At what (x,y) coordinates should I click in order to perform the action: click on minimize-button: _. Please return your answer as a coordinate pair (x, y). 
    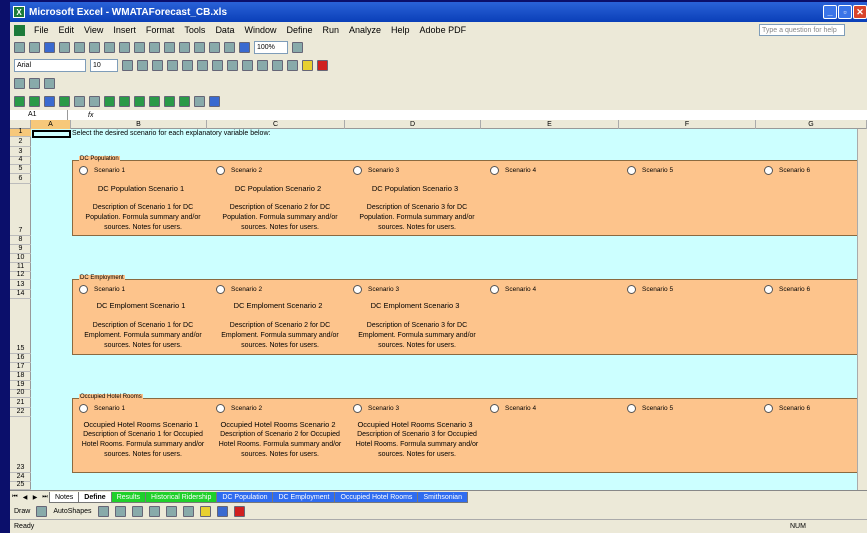
    Looking at the image, I should click on (830, 12).